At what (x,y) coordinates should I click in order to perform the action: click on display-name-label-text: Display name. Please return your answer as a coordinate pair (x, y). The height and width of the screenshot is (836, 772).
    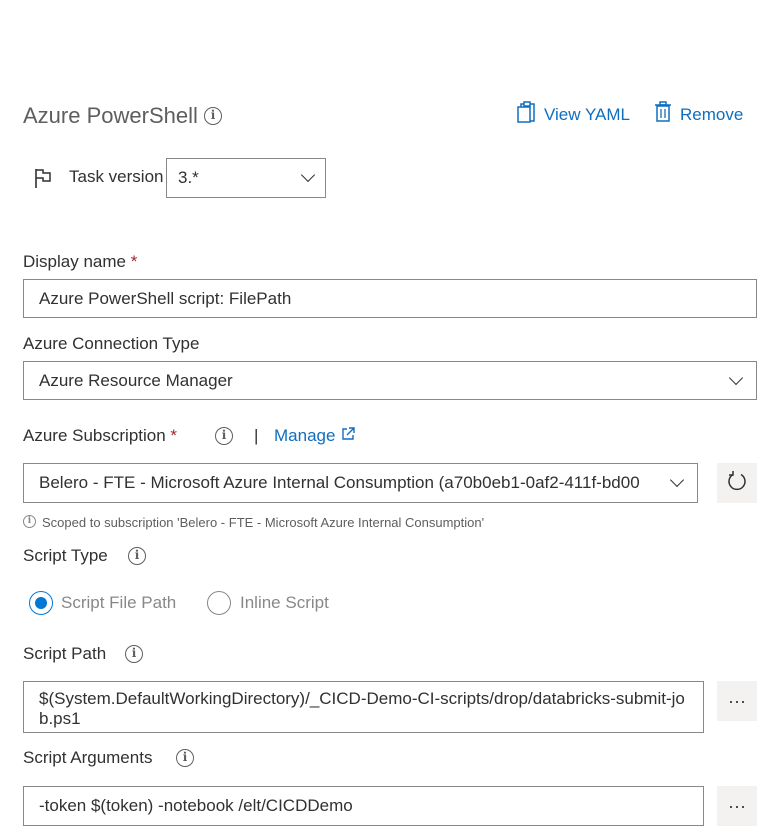
    Looking at the image, I should click on (74, 261).